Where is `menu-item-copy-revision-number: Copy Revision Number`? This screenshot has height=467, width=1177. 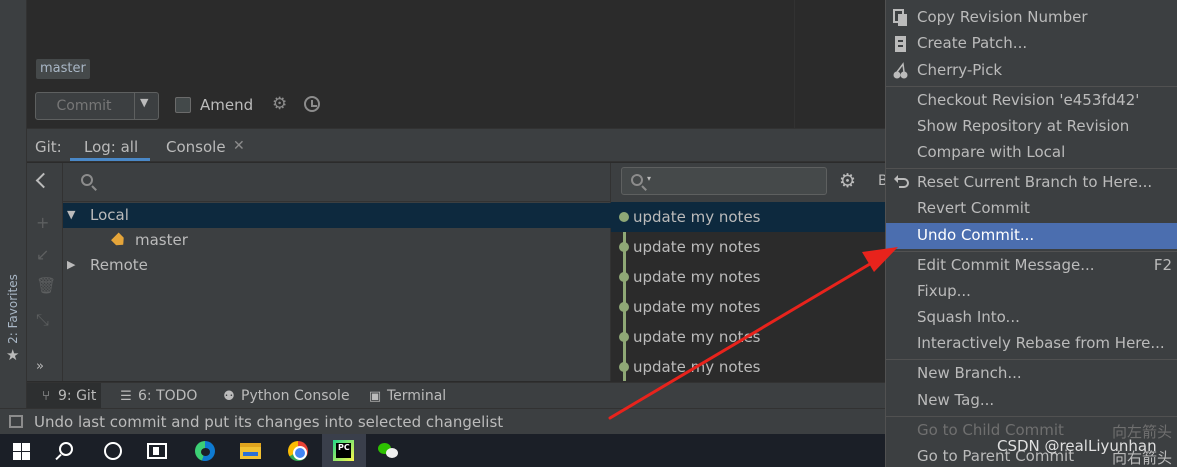
menu-item-copy-revision-number: Copy Revision Number is located at coordinates (1031, 18).